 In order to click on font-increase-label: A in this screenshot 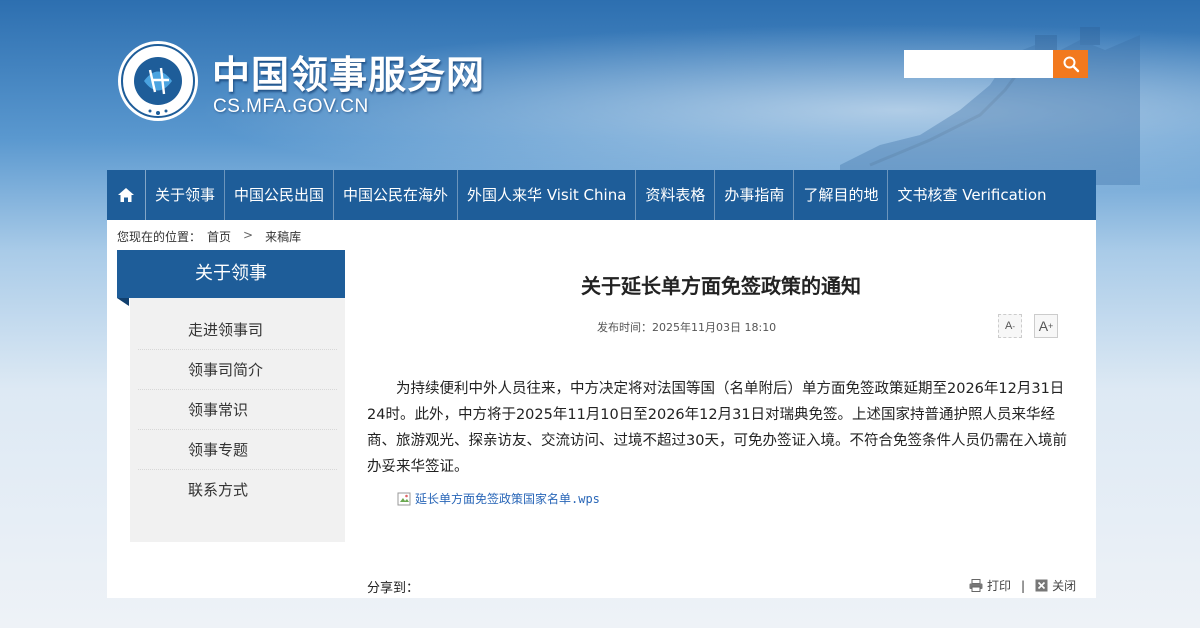, I will do `click(1043, 326)`.